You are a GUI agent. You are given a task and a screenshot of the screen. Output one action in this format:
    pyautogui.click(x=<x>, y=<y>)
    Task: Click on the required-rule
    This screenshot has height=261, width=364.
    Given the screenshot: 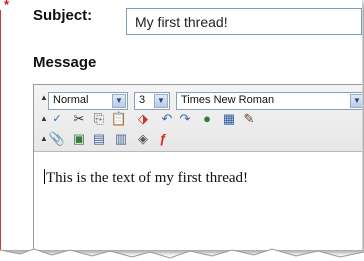 What is the action you would take?
    pyautogui.click(x=0, y=130)
    